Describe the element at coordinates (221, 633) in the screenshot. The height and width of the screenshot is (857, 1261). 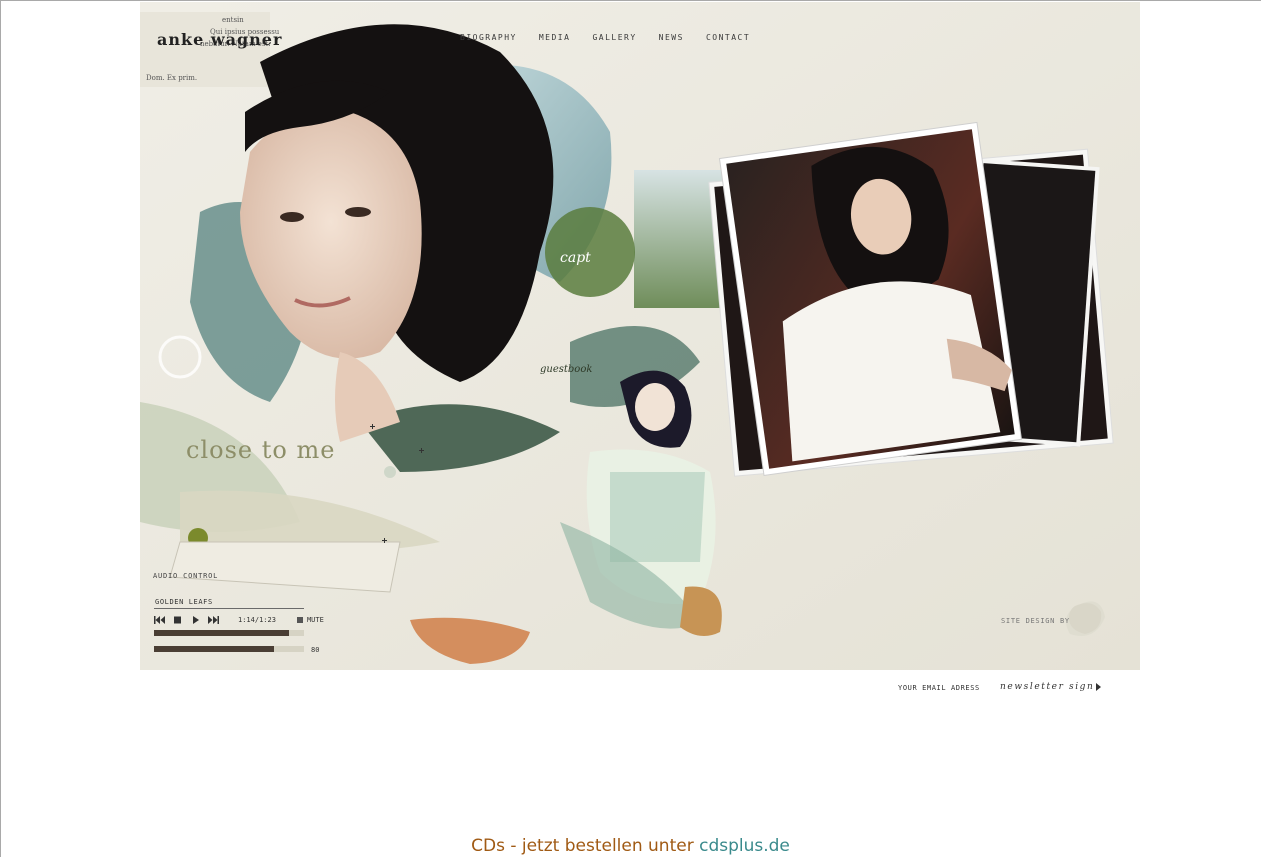
I see `playback-progress-fill` at that location.